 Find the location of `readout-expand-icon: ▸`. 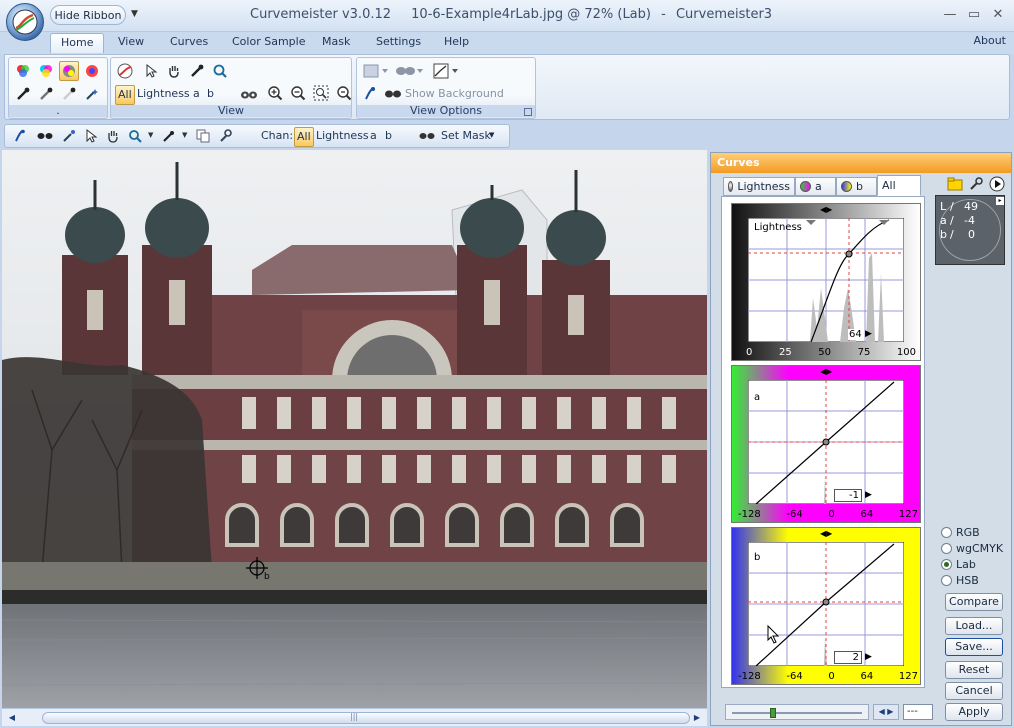

readout-expand-icon: ▸ is located at coordinates (1000, 201).